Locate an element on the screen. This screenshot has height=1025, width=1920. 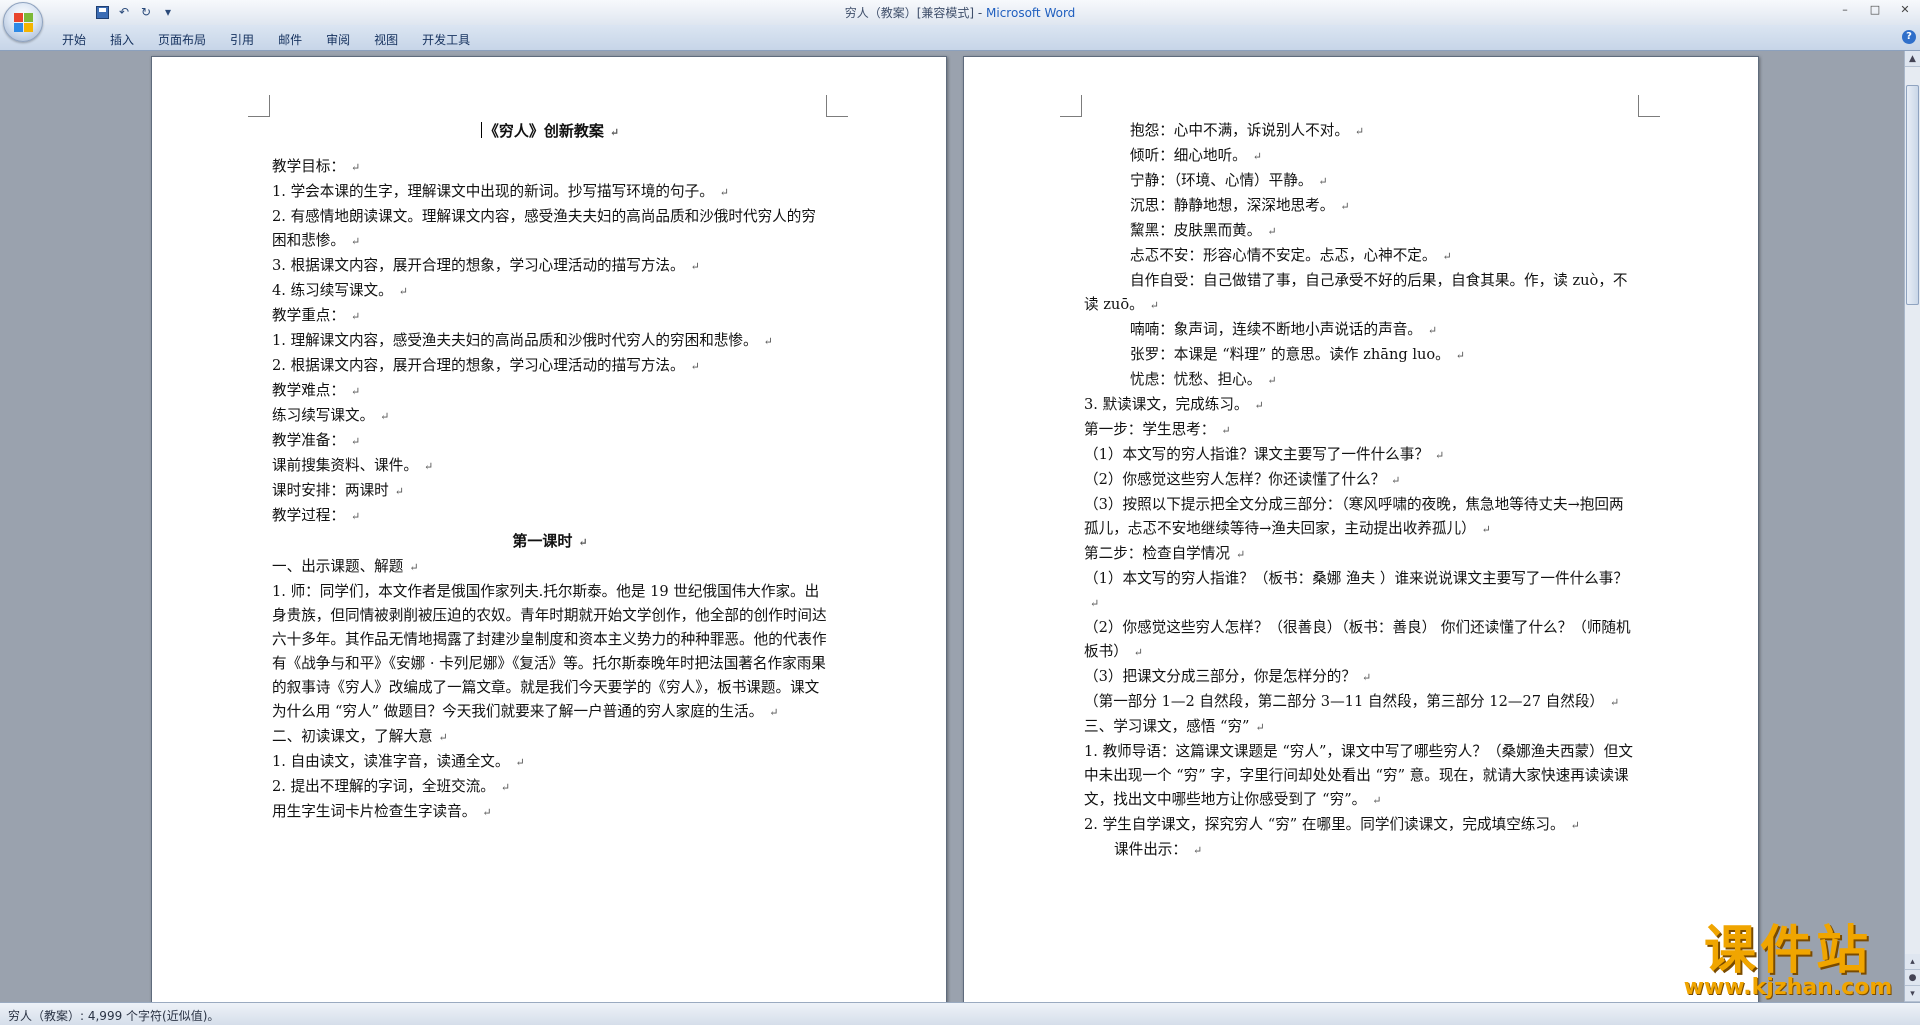
scroll-up-button: ▲ is located at coordinates (1912, 59).